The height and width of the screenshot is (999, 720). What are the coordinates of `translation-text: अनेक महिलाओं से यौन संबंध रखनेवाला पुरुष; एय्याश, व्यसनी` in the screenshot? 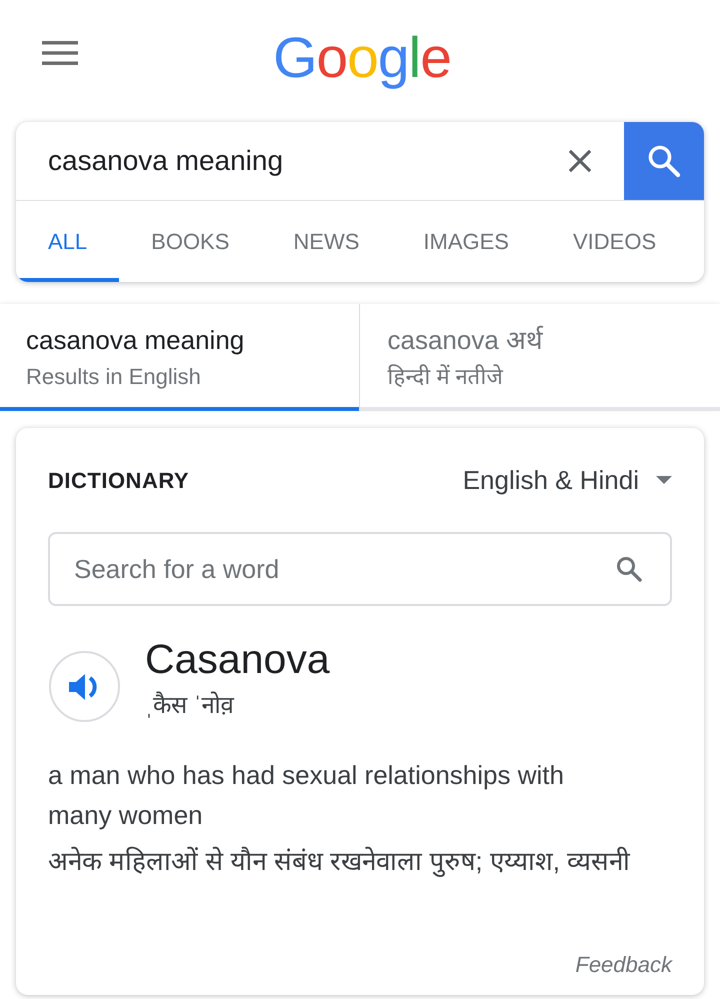 It's located at (340, 862).